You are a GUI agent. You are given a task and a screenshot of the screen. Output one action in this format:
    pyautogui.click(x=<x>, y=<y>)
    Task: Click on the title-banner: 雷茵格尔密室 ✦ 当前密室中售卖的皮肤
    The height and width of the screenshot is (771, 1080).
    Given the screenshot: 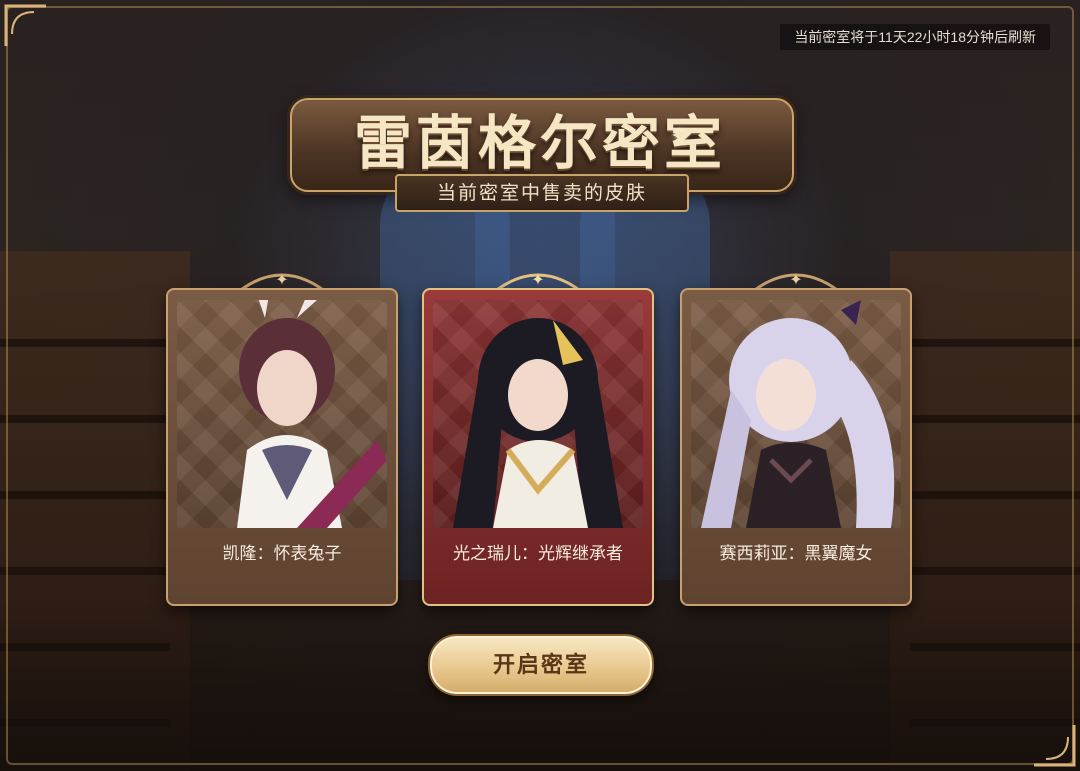 What is the action you would take?
    pyautogui.click(x=542, y=152)
    